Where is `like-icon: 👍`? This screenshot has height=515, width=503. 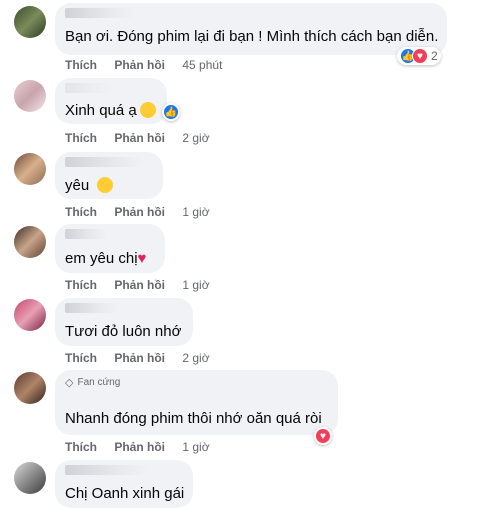 like-icon: 👍 is located at coordinates (171, 112).